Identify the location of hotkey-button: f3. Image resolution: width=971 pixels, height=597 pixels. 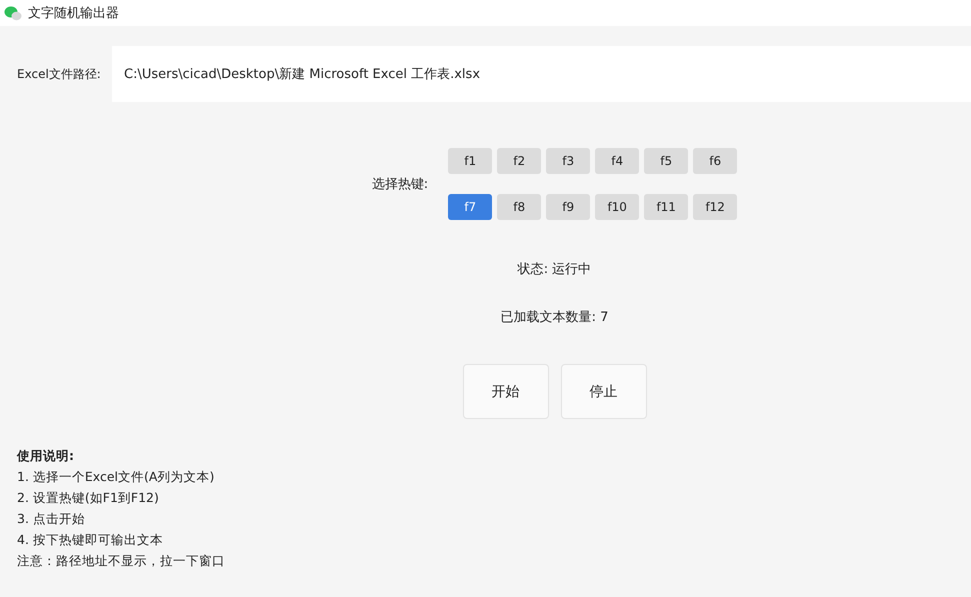
(568, 161).